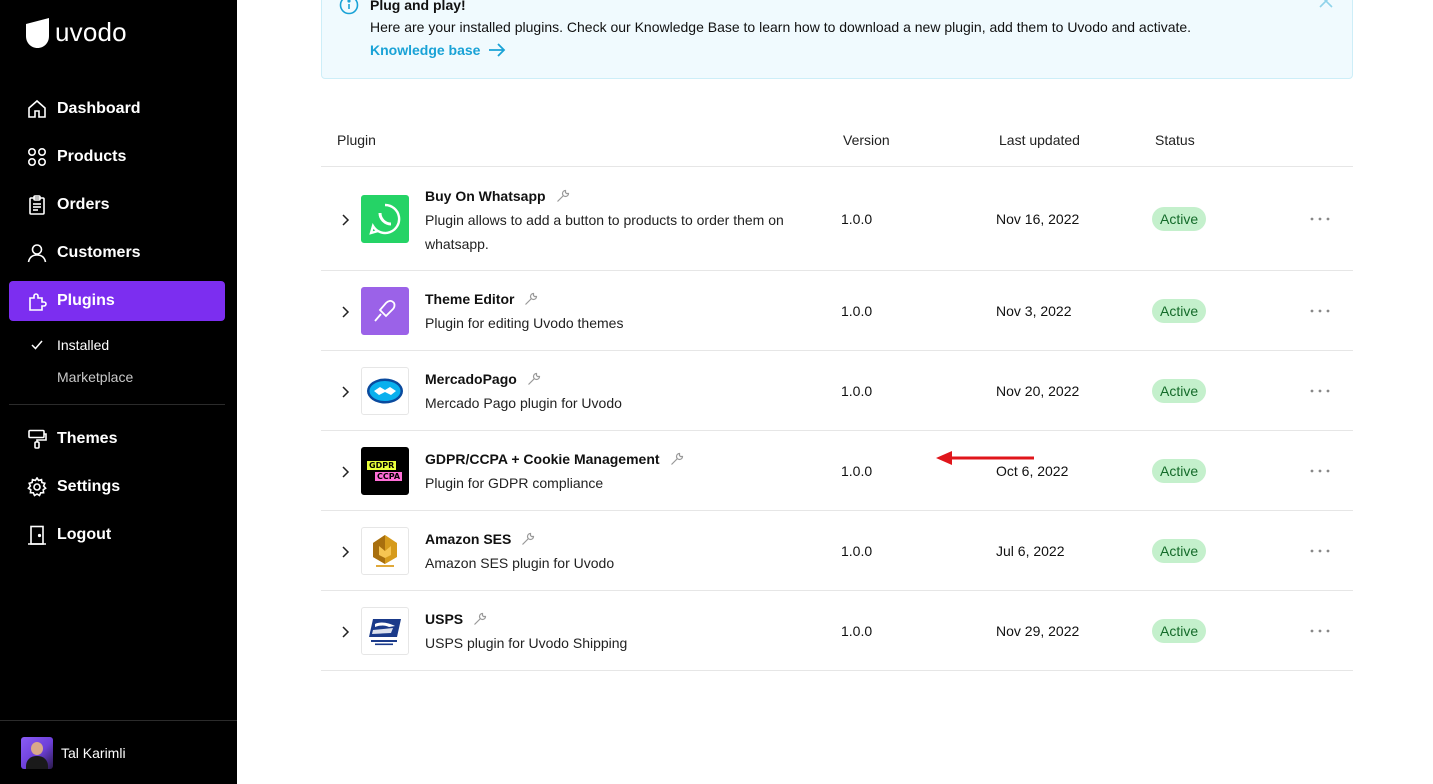 This screenshot has height=784, width=1433. I want to click on nav-item-products: Products, so click(117, 157).